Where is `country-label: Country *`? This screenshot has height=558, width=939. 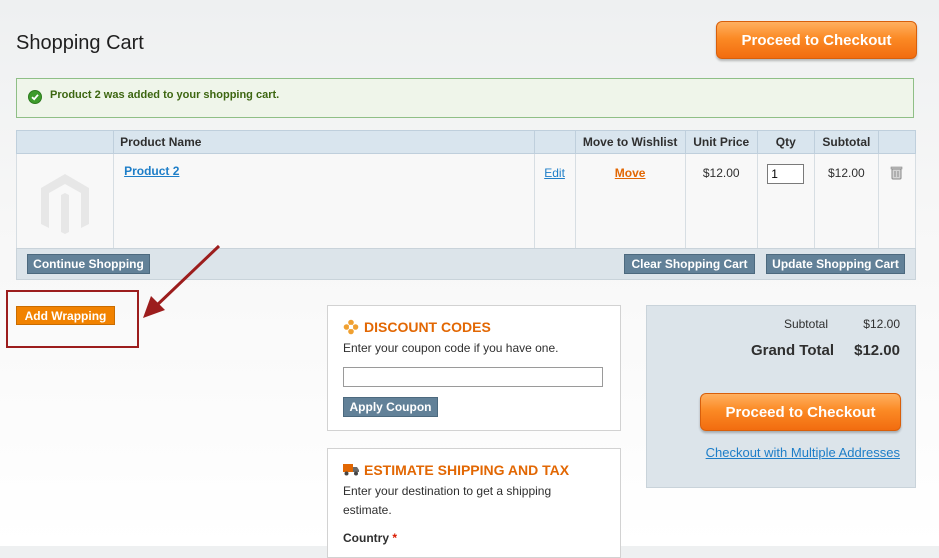
country-label: Country * is located at coordinates (370, 538).